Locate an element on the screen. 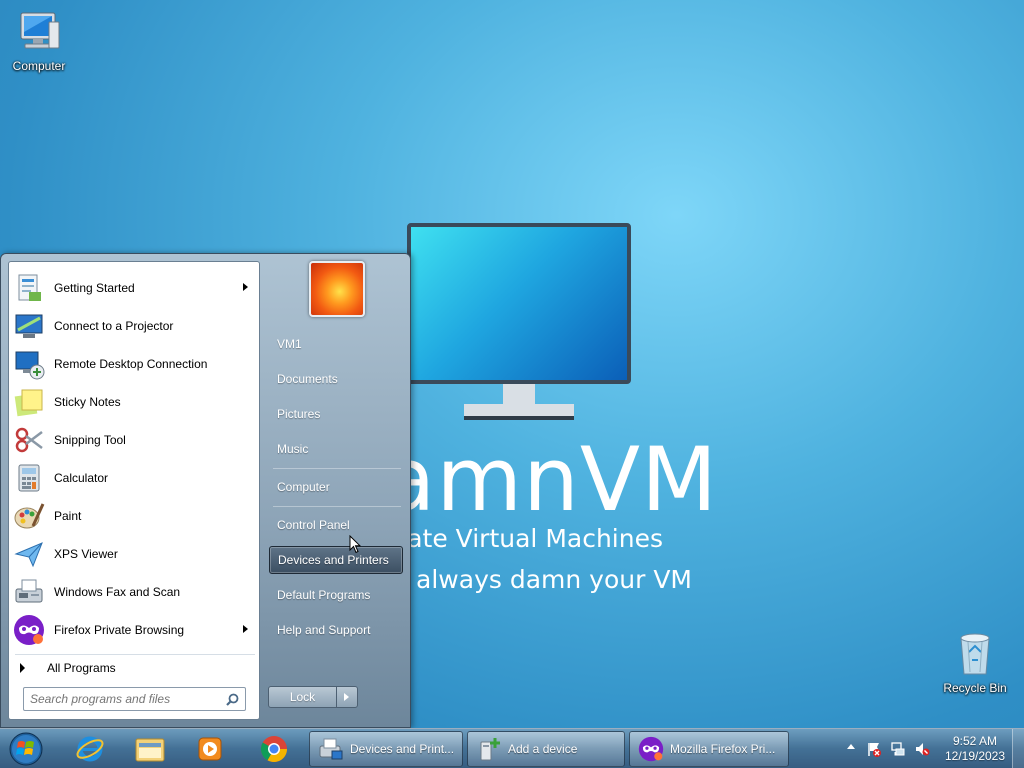  right-item-label: Devices and Printers is located at coordinates (333, 560).